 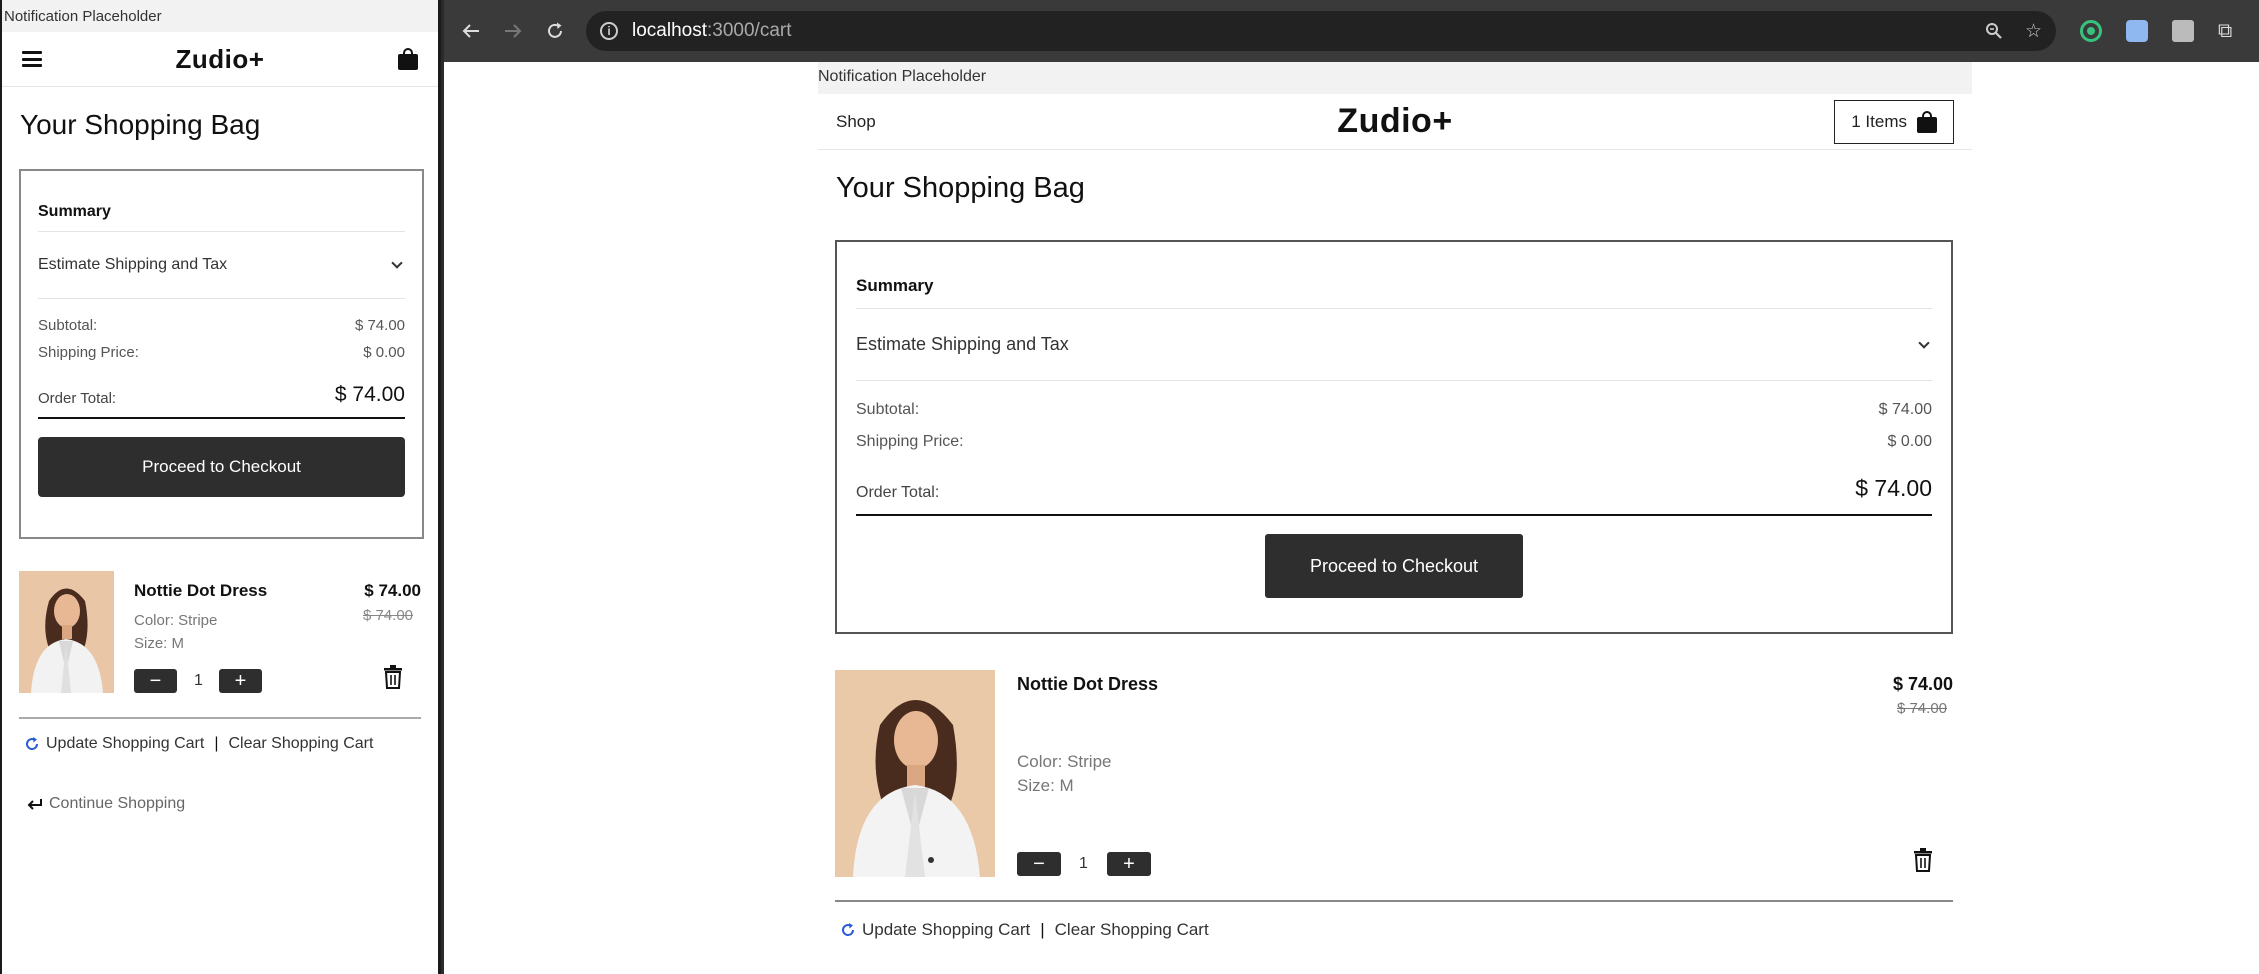 I want to click on menu-icon, so click(x=32, y=59).